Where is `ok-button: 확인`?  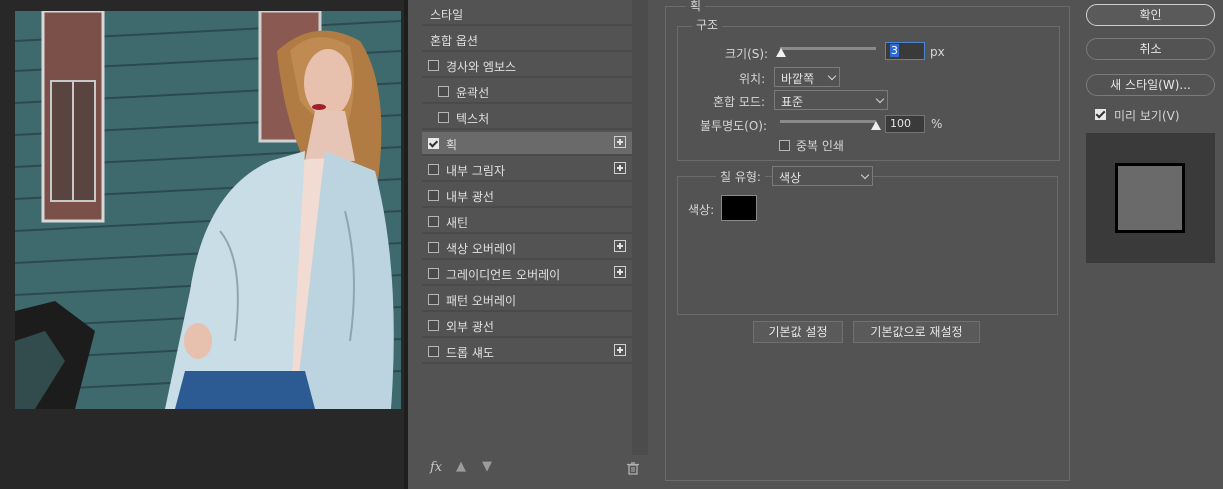
ok-button: 확인 is located at coordinates (1150, 15).